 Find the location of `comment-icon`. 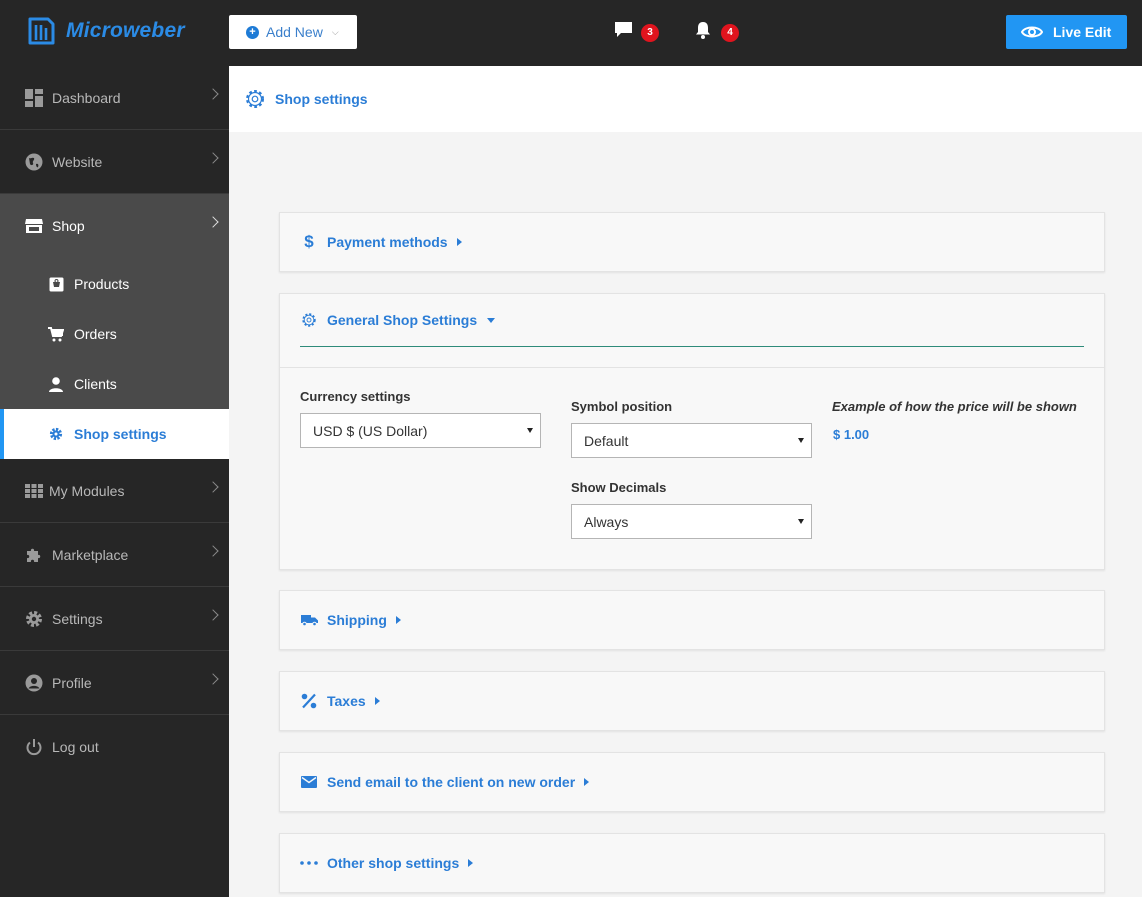

comment-icon is located at coordinates (623, 29).